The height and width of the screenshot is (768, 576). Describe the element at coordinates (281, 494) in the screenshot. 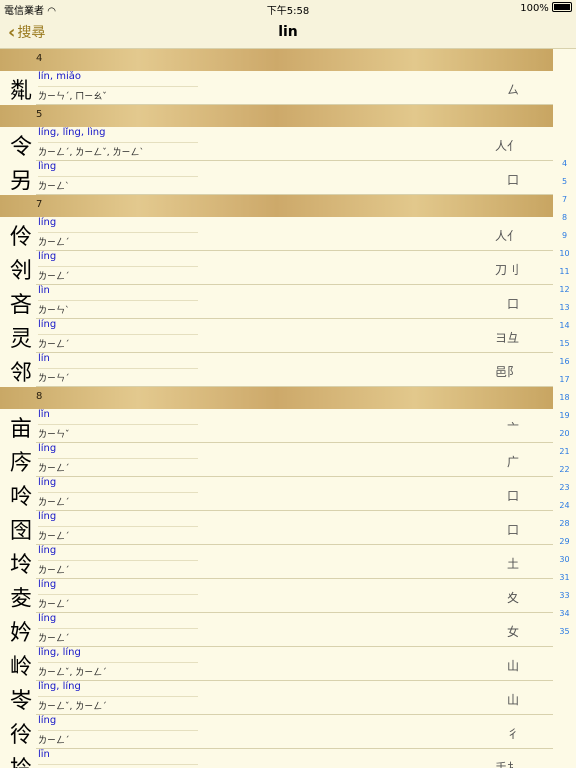

I see `list-item: 呤 líng ㄌㄧㄥˊ 口` at that location.